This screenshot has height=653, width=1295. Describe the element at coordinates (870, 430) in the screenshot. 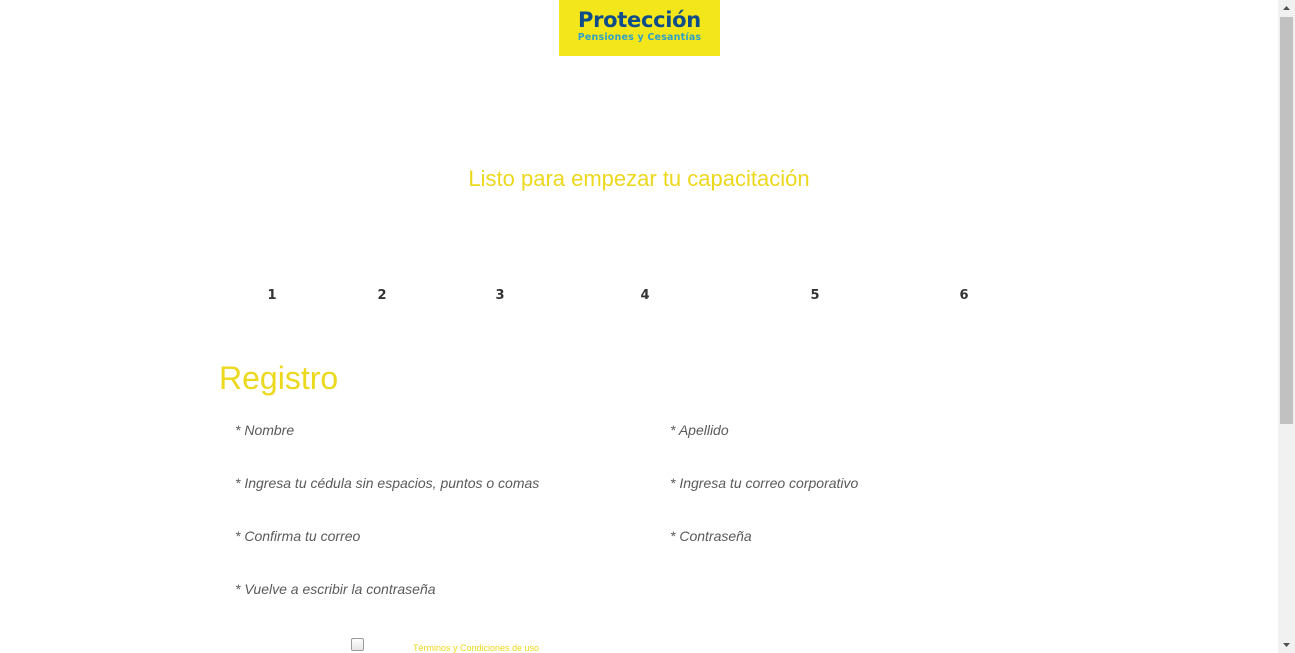

I see `last-name-field` at that location.